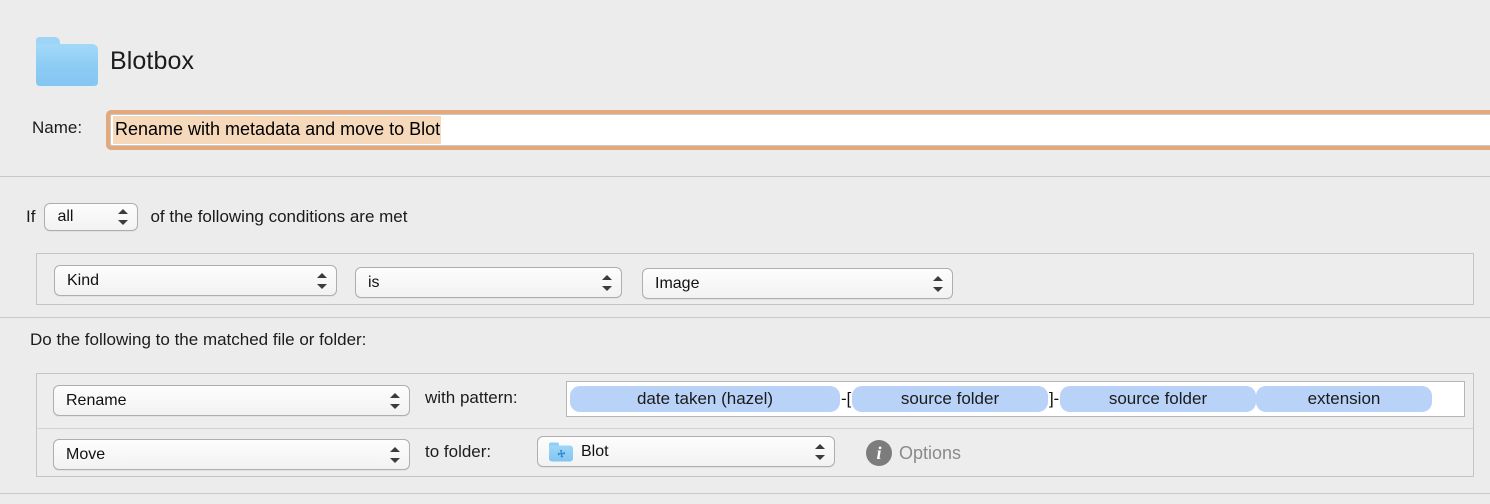 This screenshot has width=1490, height=504. I want to click on puzzle-glyph-icon, so click(561, 454).